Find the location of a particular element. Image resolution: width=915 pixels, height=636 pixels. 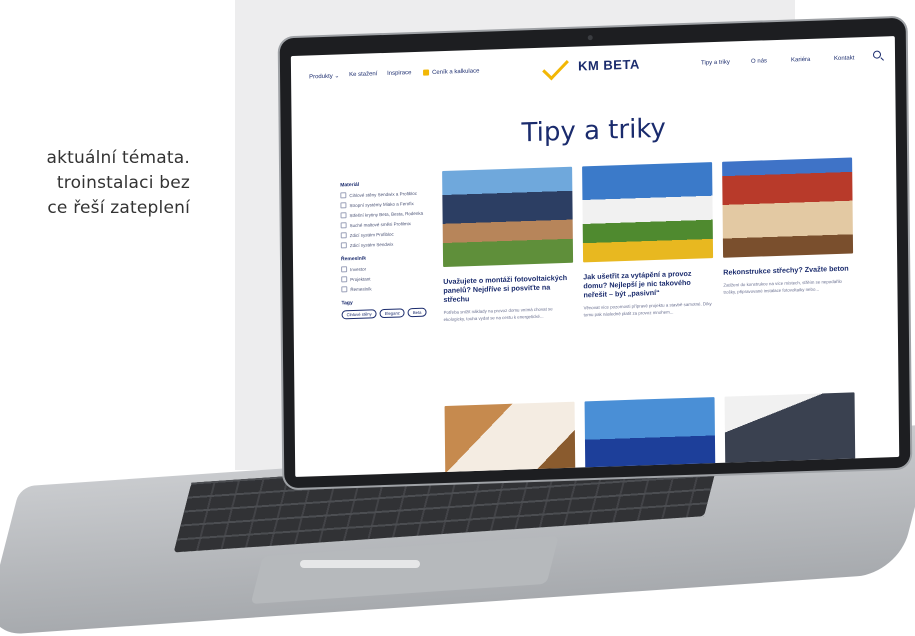

tag-chip: Cihlové stěny is located at coordinates (359, 314).